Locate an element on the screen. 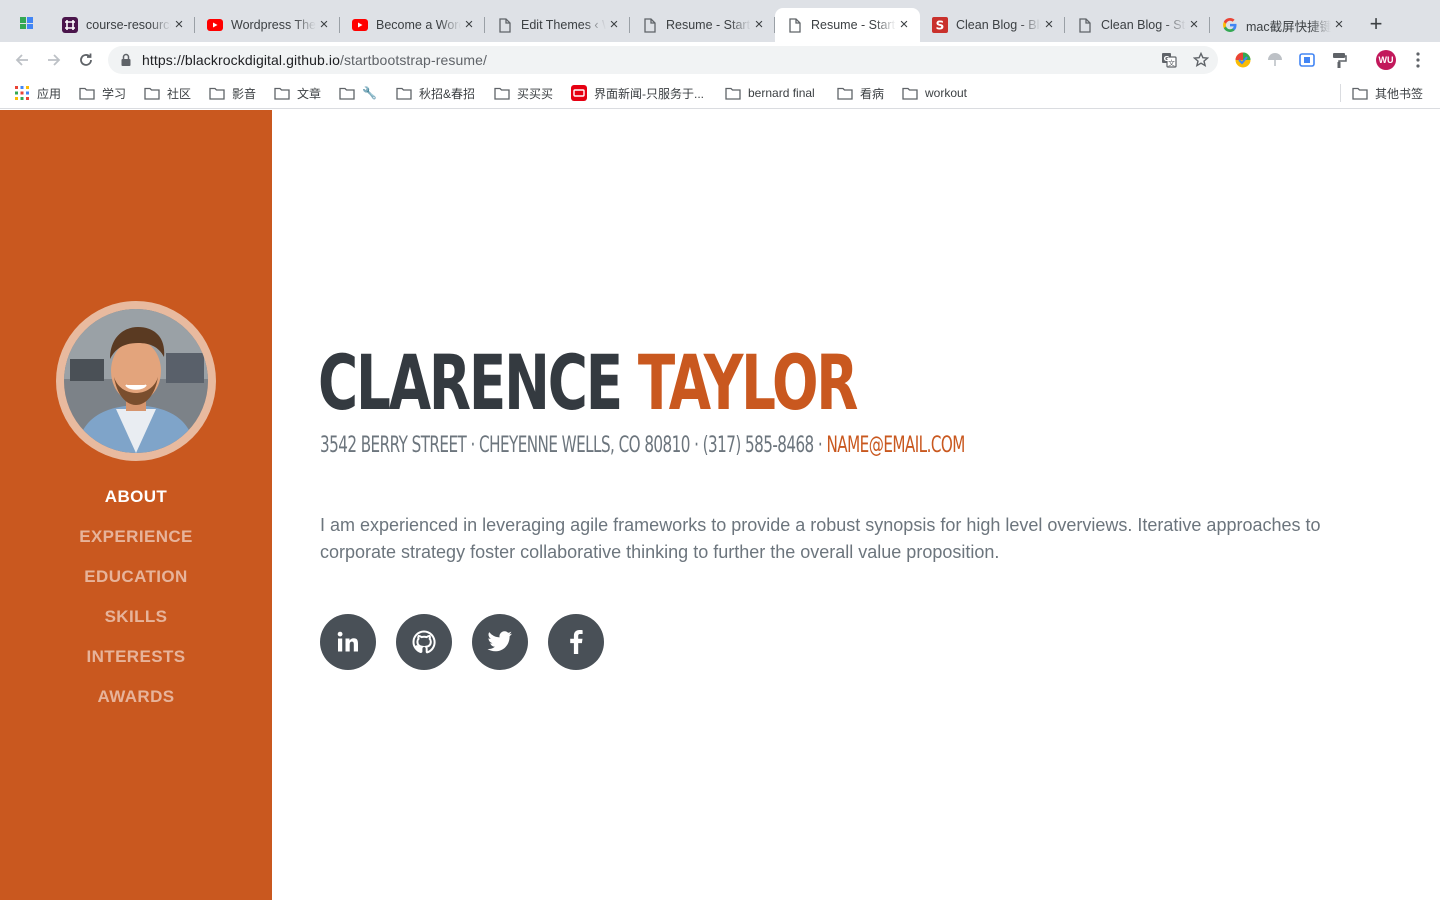 This screenshot has height=900, width=1440. linkedin-button is located at coordinates (348, 642).